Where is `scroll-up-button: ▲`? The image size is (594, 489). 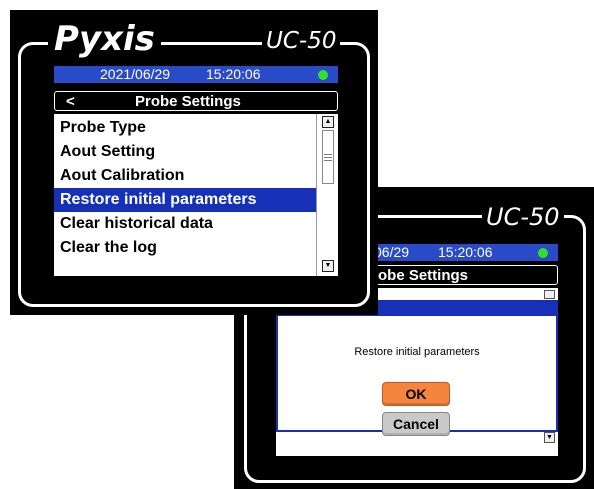 scroll-up-button: ▲ is located at coordinates (328, 122).